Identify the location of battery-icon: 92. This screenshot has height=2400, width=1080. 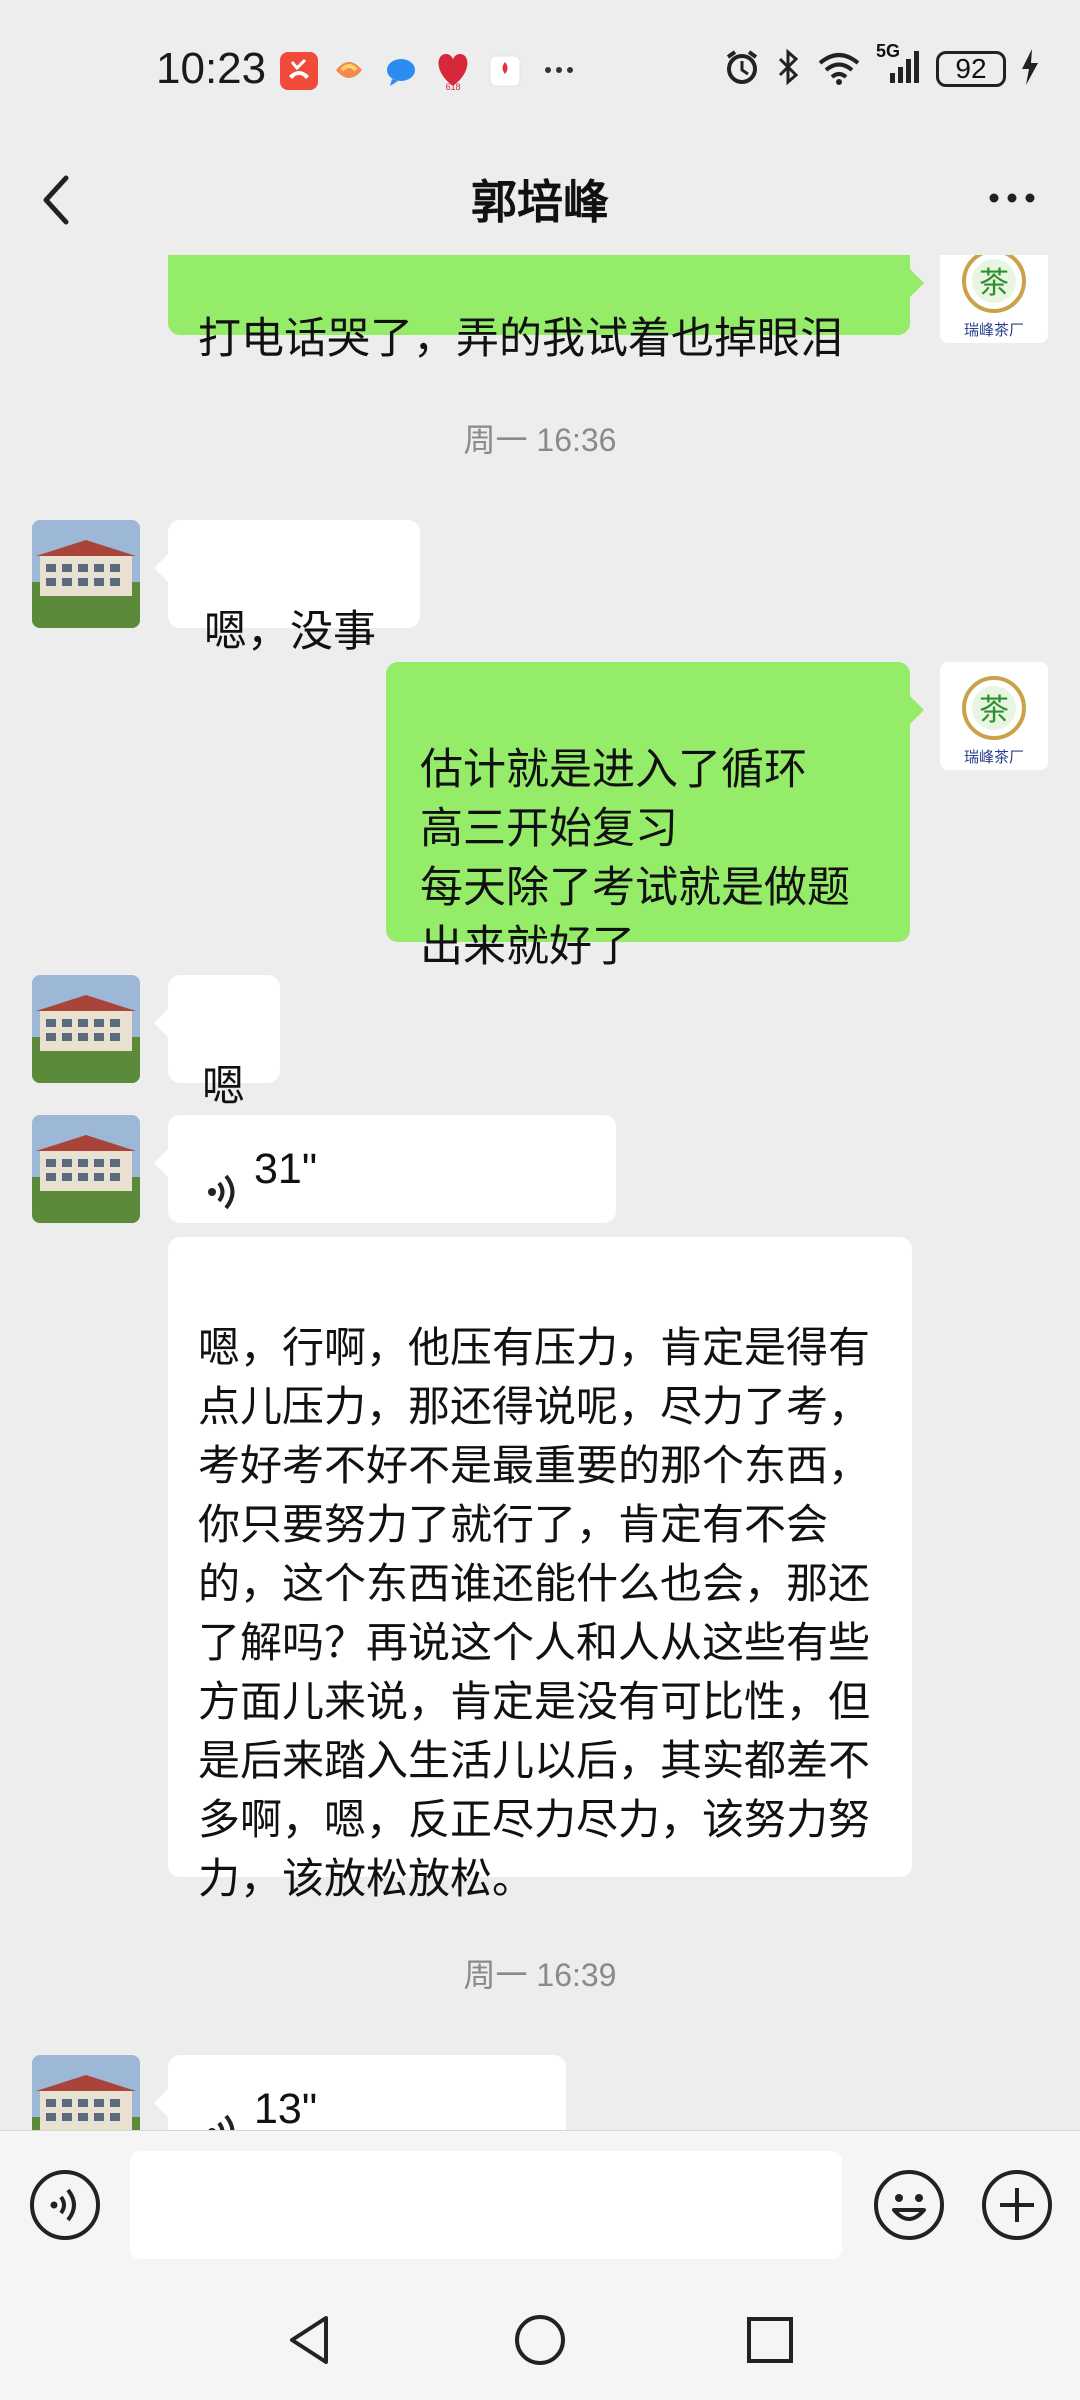
(971, 69).